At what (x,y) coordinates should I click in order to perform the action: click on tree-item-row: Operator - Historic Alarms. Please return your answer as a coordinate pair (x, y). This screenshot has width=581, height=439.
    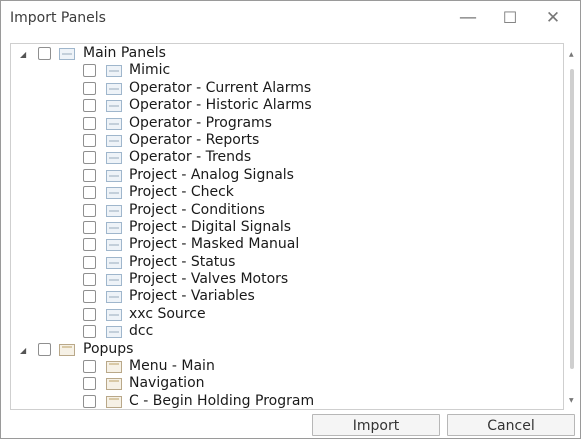
    Looking at the image, I should click on (287, 106).